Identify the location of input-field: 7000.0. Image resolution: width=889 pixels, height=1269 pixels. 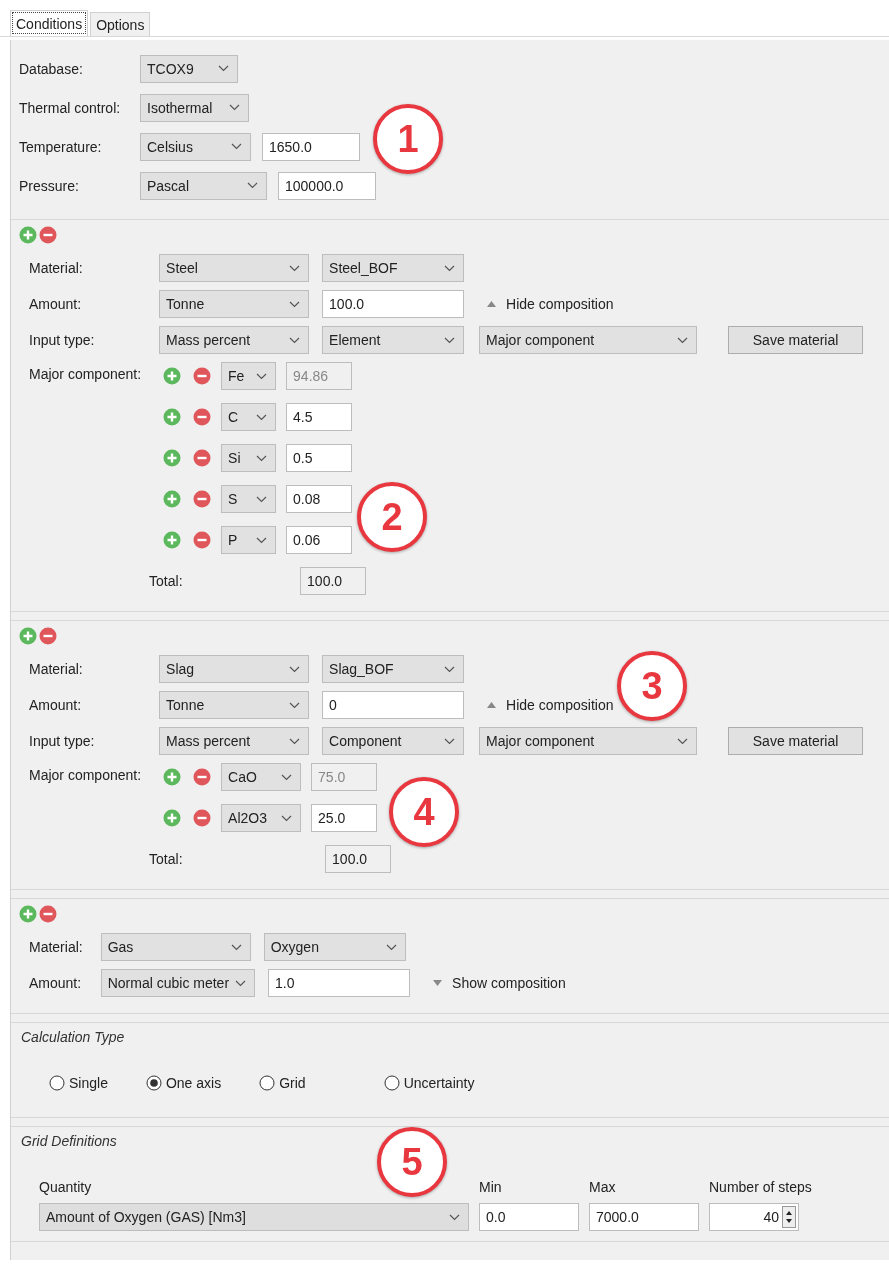
(644, 1217).